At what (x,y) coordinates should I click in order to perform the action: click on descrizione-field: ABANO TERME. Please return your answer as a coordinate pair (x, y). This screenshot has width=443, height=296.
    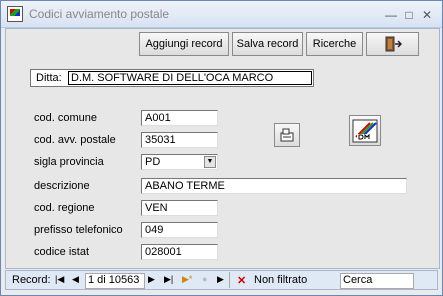
    Looking at the image, I should click on (274, 186).